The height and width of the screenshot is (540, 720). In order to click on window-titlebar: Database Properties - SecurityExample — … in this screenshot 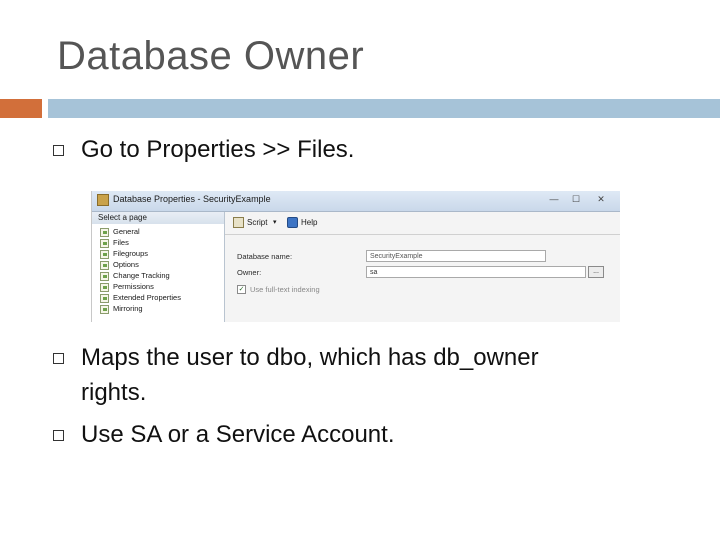, I will do `click(356, 201)`.